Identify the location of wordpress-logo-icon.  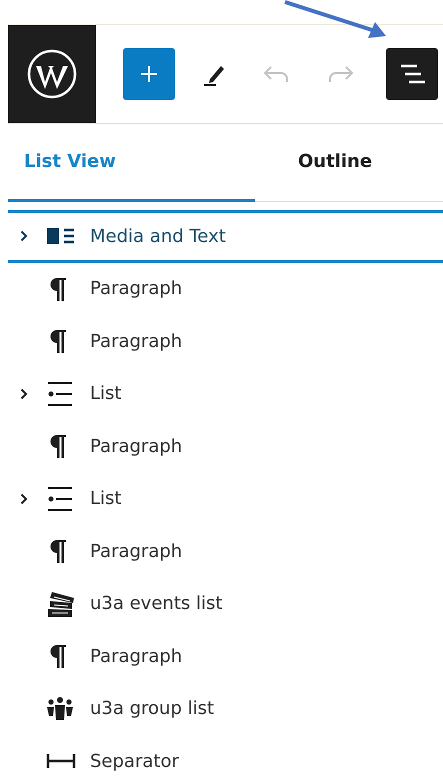
(52, 74).